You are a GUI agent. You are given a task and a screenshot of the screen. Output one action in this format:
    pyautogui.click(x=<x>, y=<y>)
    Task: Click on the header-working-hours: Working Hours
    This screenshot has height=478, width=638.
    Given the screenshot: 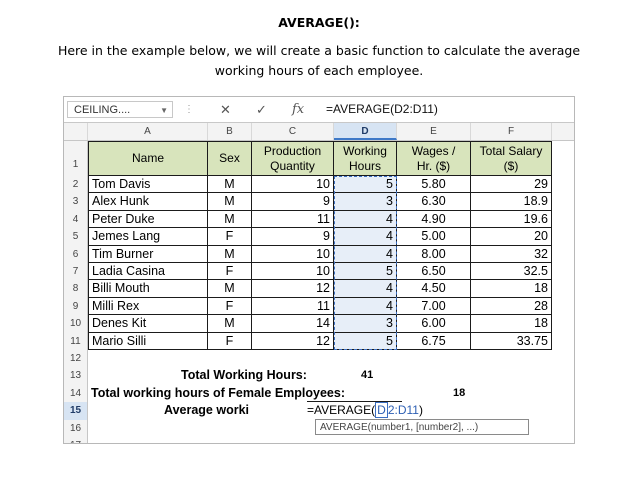 What is the action you would take?
    pyautogui.click(x=365, y=158)
    